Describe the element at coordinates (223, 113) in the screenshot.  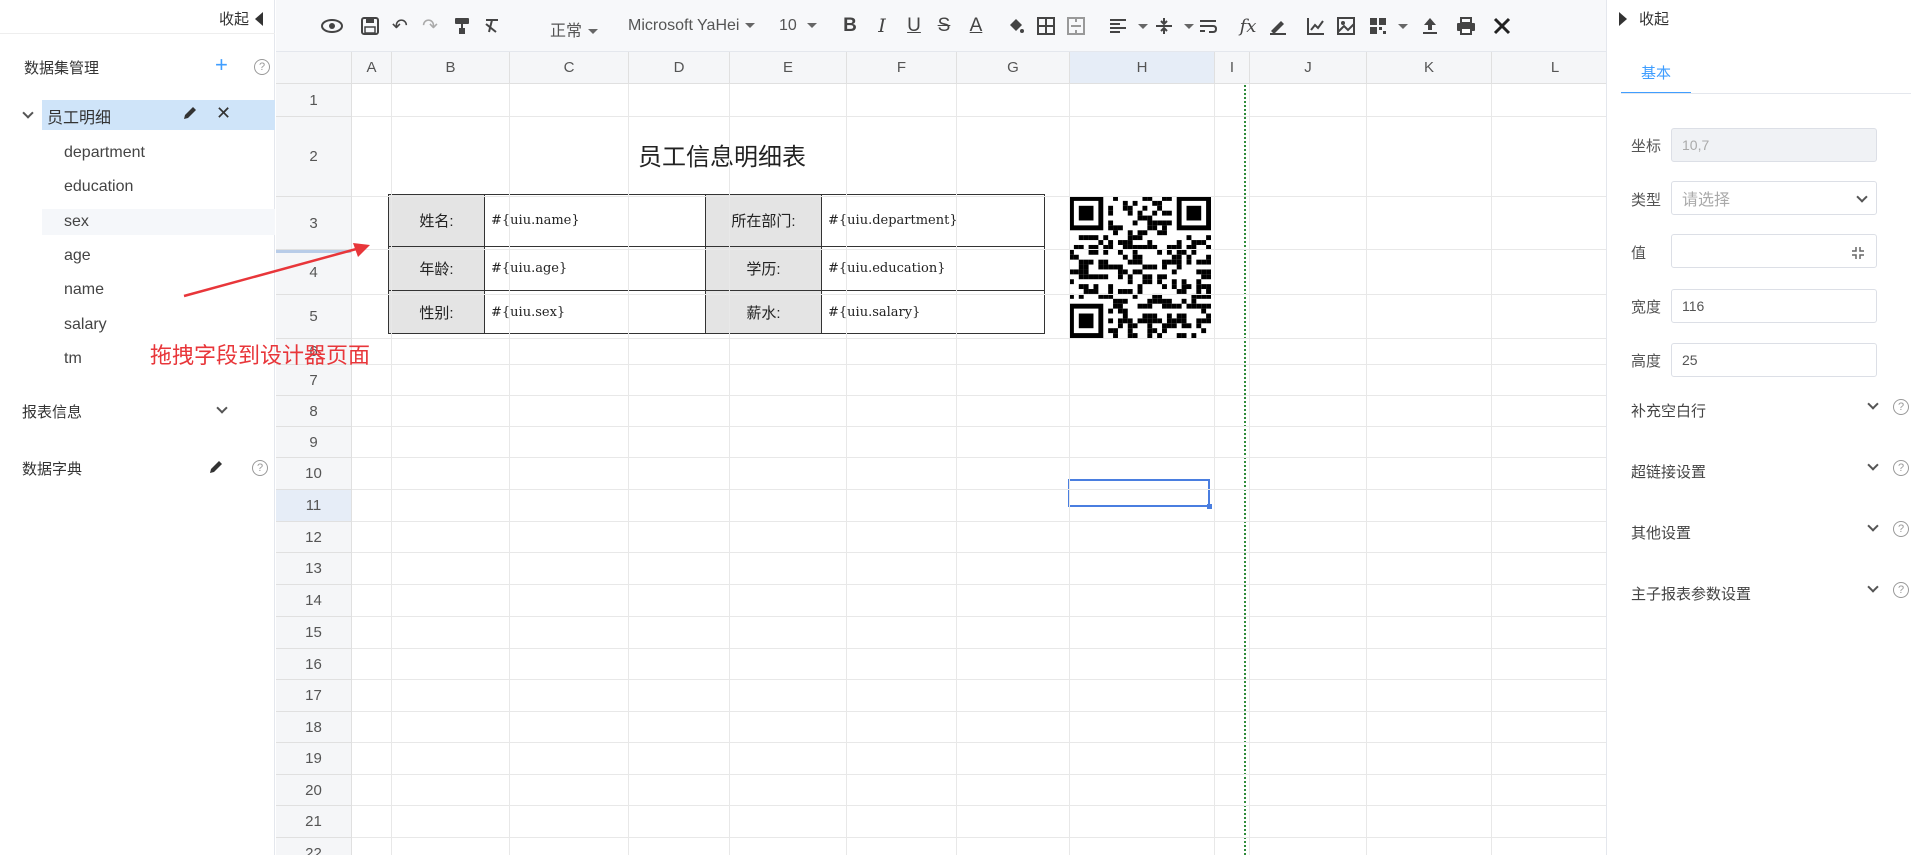
I see `remove-dataset-icon: ✕` at that location.